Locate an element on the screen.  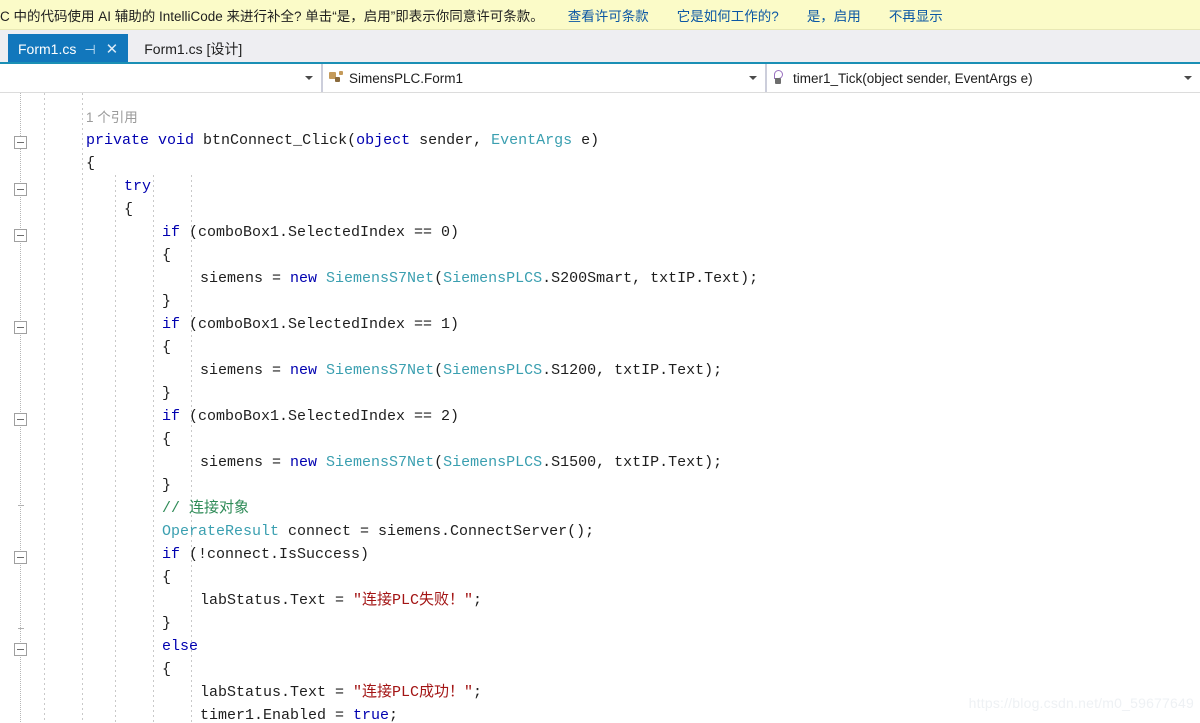
code-token: EventArgs is located at coordinates (532, 140).